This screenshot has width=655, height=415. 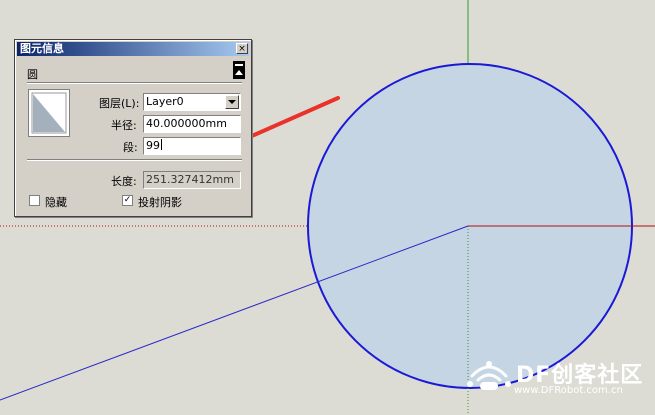 I want to click on radius-label: 半径:, so click(x=124, y=125).